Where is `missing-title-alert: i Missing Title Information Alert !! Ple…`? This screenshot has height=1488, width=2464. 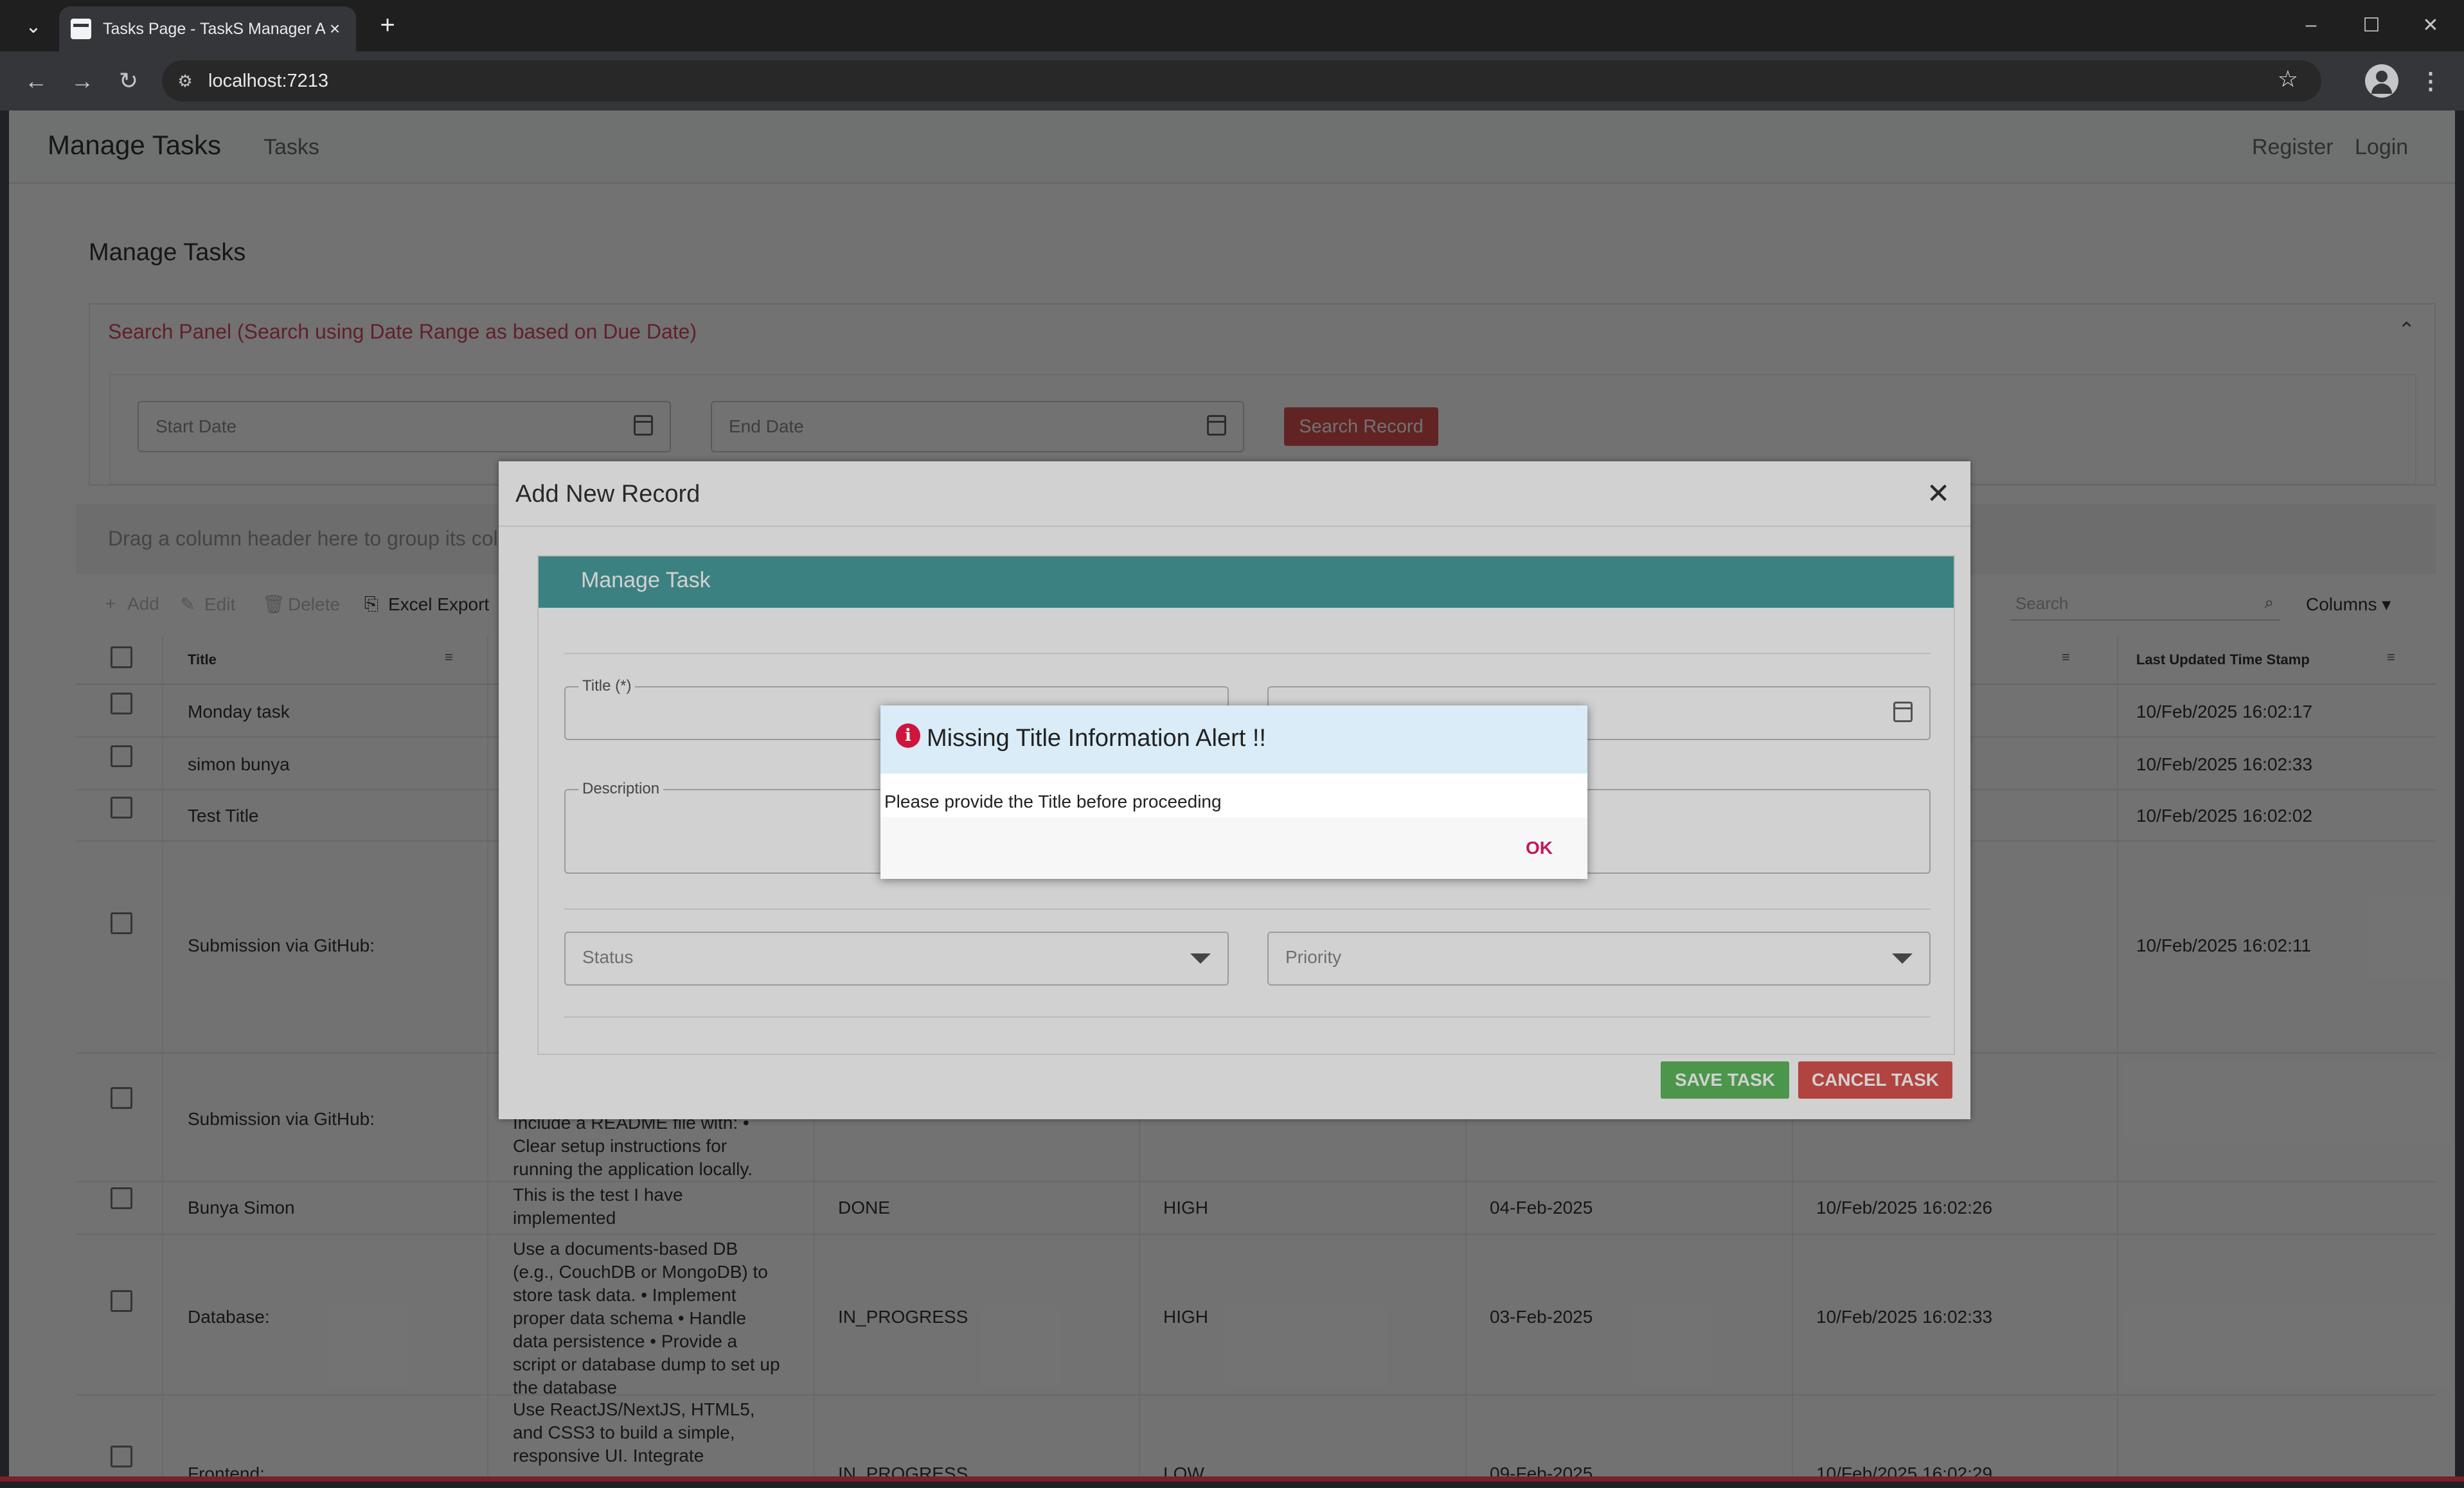 missing-title-alert: i Missing Title Information Alert !! Ple… is located at coordinates (1233, 792).